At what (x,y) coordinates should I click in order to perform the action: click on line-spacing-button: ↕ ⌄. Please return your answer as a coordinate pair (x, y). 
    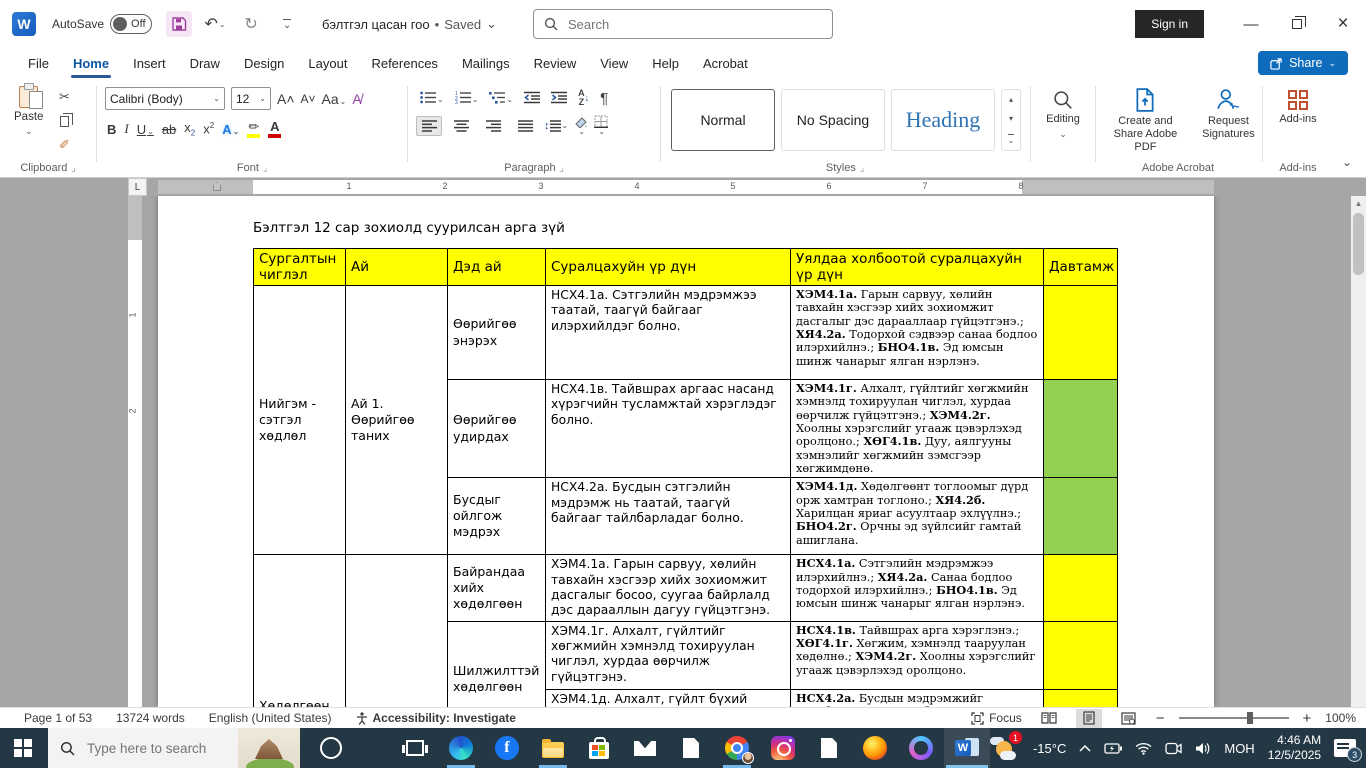
    Looking at the image, I should click on (556, 126).